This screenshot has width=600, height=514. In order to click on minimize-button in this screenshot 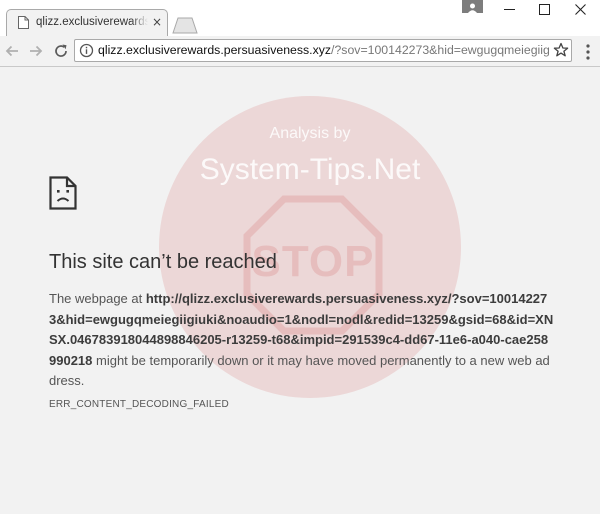, I will do `click(509, 10)`.